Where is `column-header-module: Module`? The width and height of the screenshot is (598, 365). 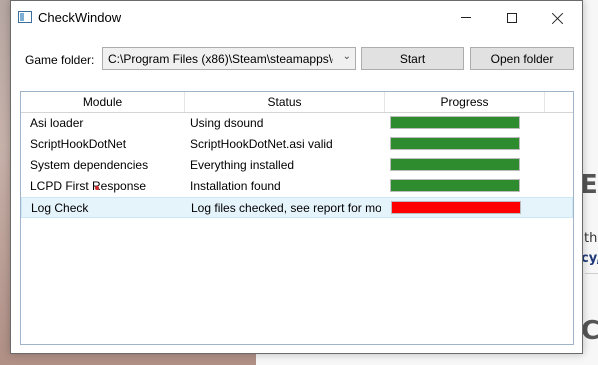 column-header-module: Module is located at coordinates (103, 102).